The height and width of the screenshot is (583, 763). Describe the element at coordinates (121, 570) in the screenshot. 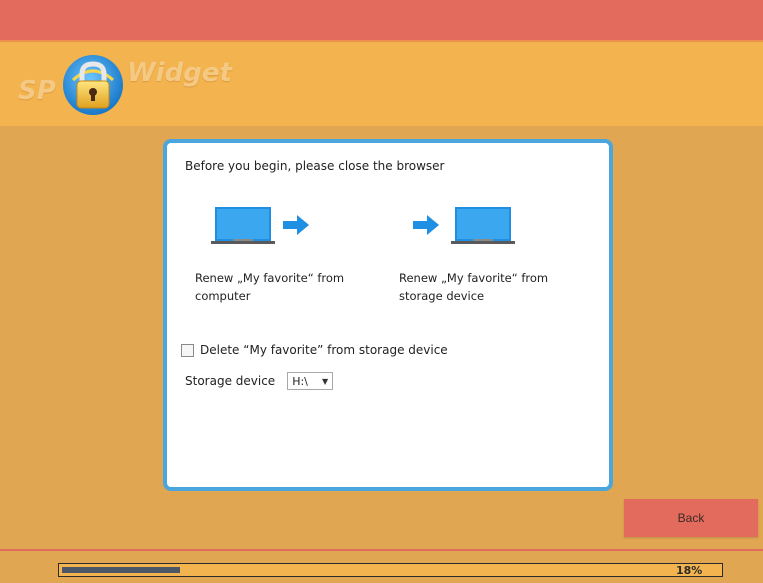

I see `progress-fill` at that location.